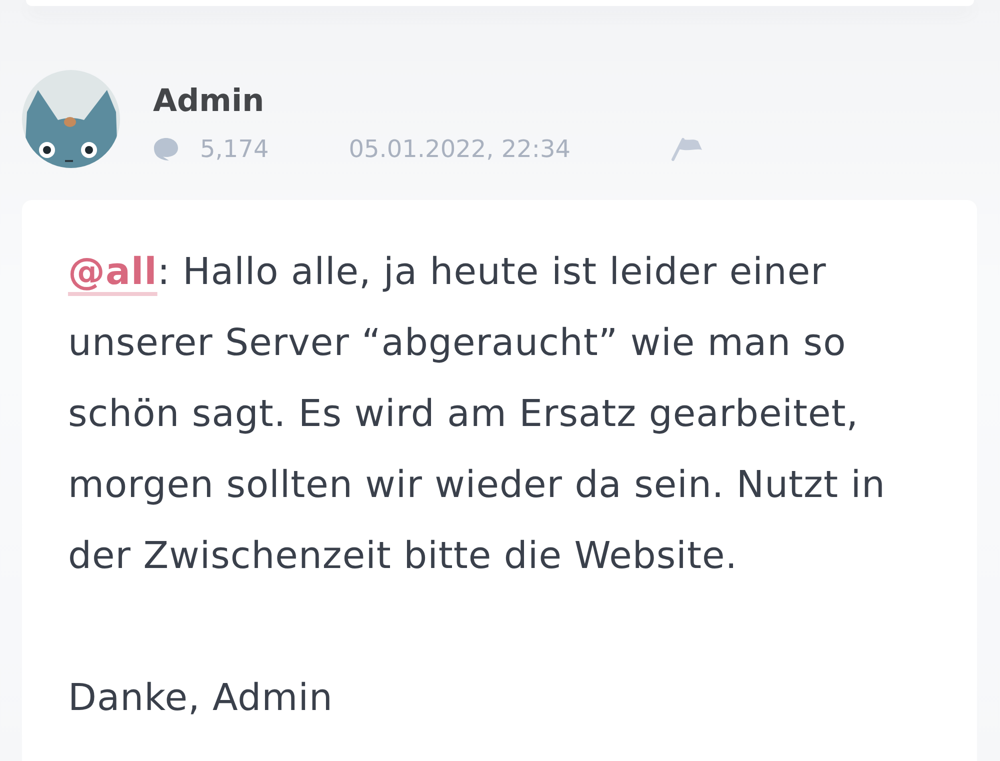 This screenshot has height=761, width=1000. What do you see at coordinates (166, 149) in the screenshot?
I see `speech-bubble-icon` at bounding box center [166, 149].